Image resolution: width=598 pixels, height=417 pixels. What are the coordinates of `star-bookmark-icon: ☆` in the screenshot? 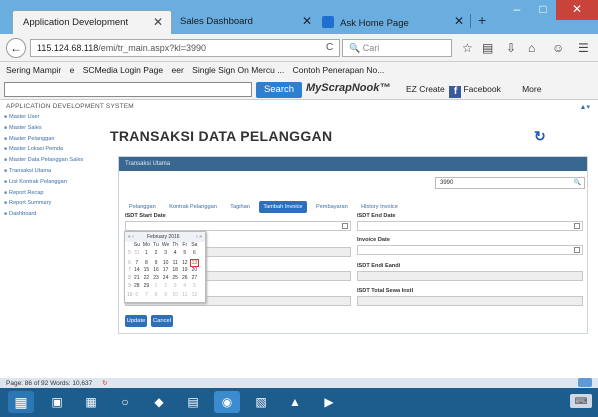 It's located at (467, 48).